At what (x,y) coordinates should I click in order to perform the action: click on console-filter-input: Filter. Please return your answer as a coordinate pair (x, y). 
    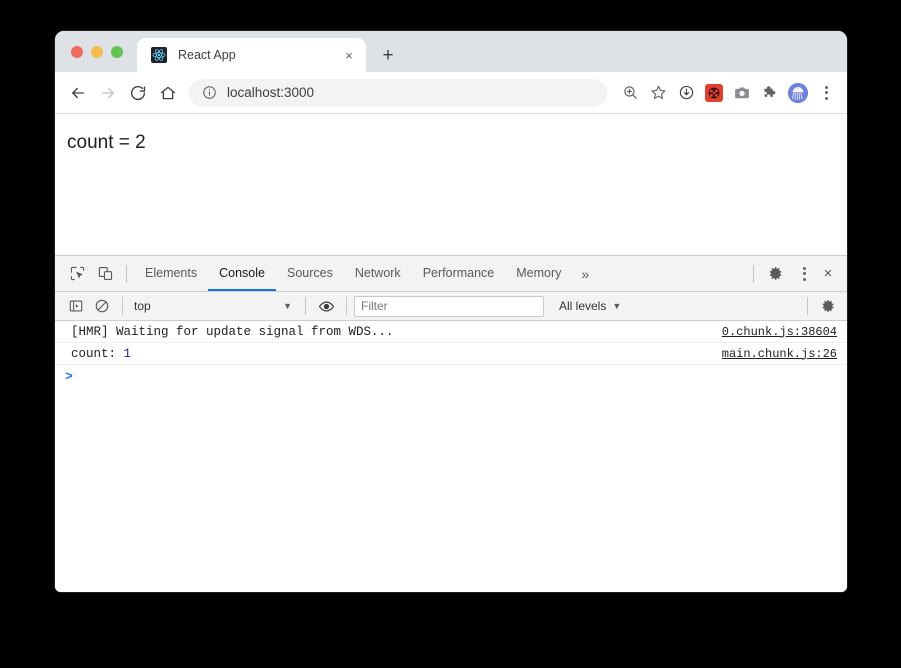
    Looking at the image, I should click on (449, 306).